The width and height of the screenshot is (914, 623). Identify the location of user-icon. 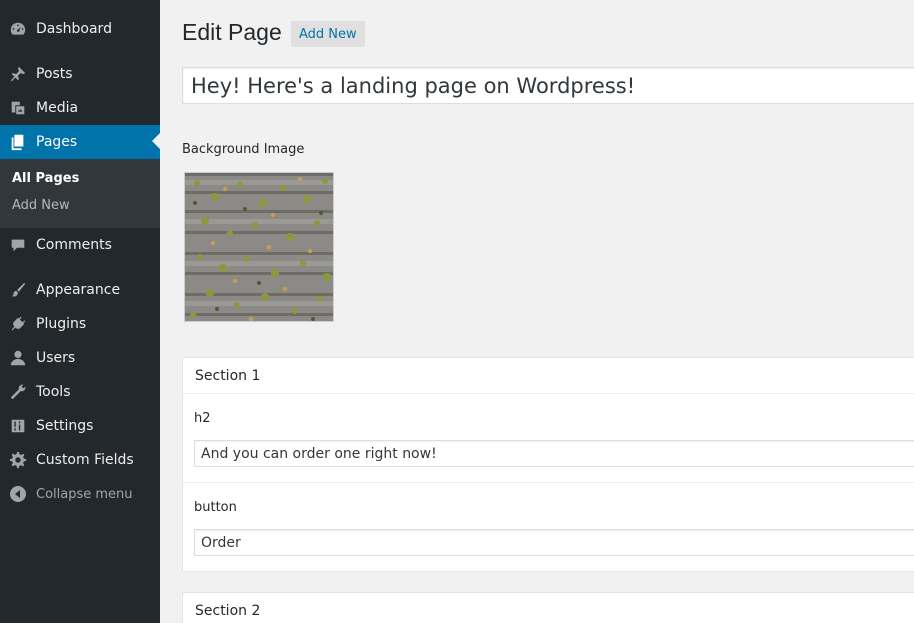
(18, 358).